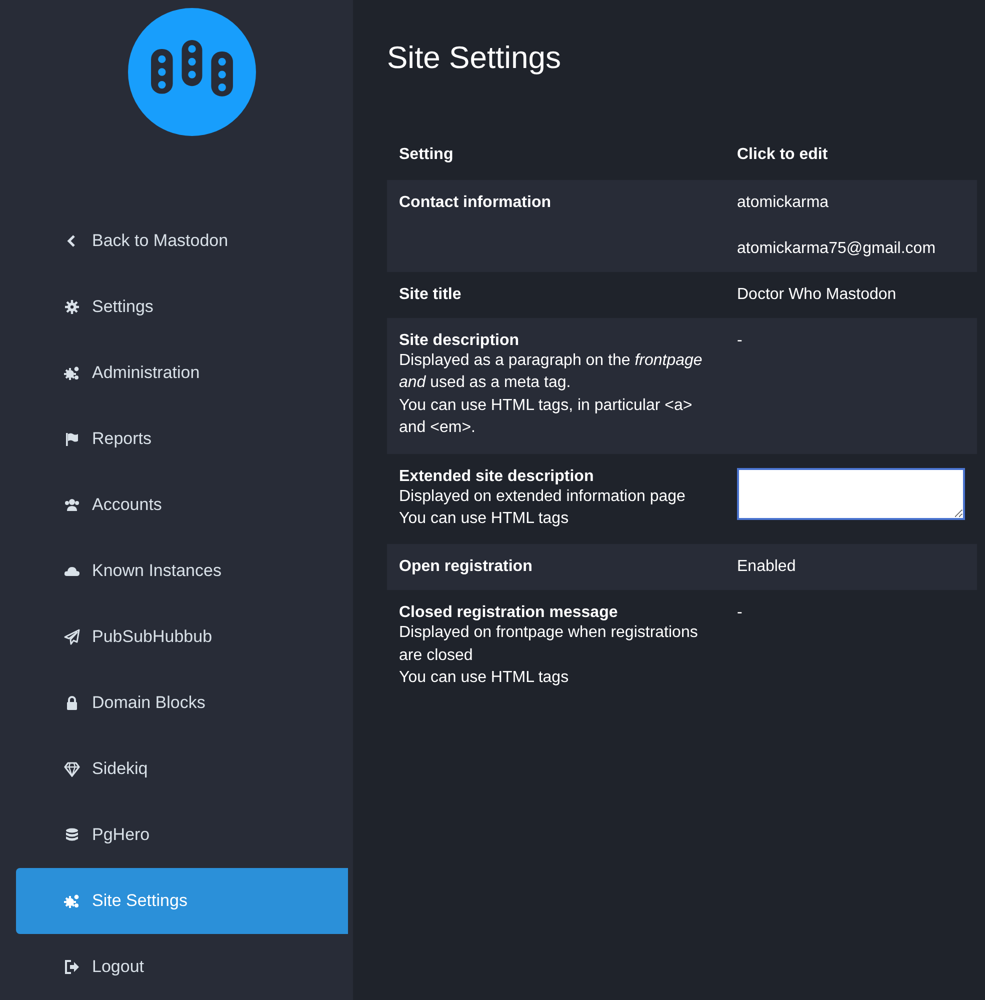 Image resolution: width=985 pixels, height=1000 pixels. Describe the element at coordinates (72, 439) in the screenshot. I see `flag-icon` at that location.